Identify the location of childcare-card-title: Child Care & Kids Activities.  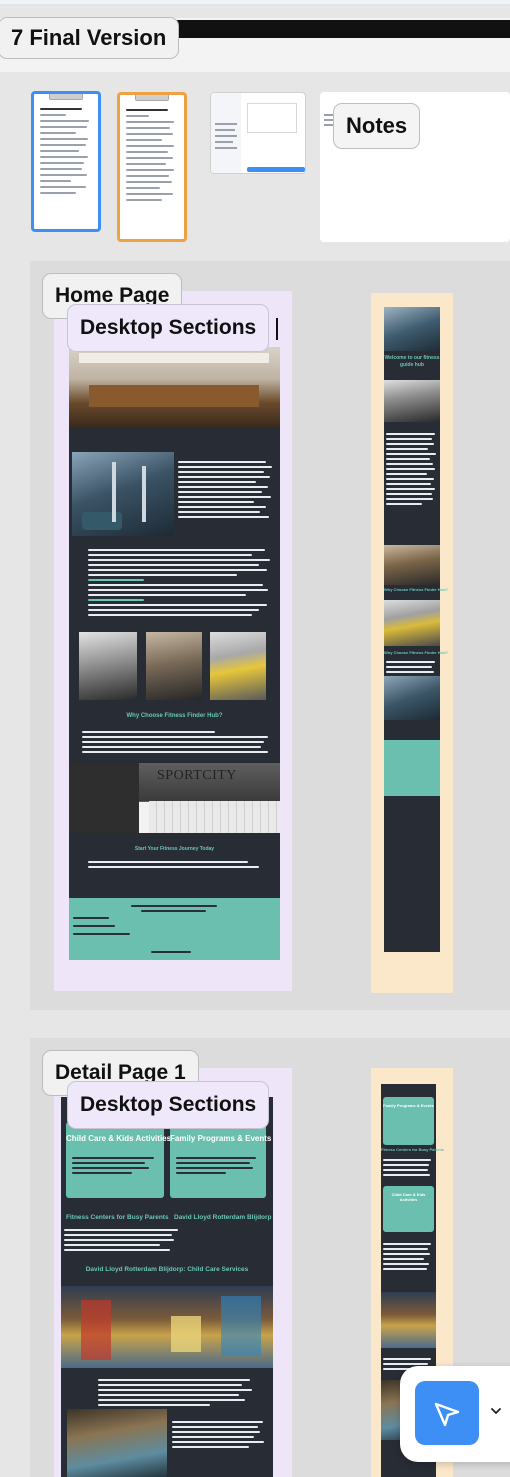
(119, 1138).